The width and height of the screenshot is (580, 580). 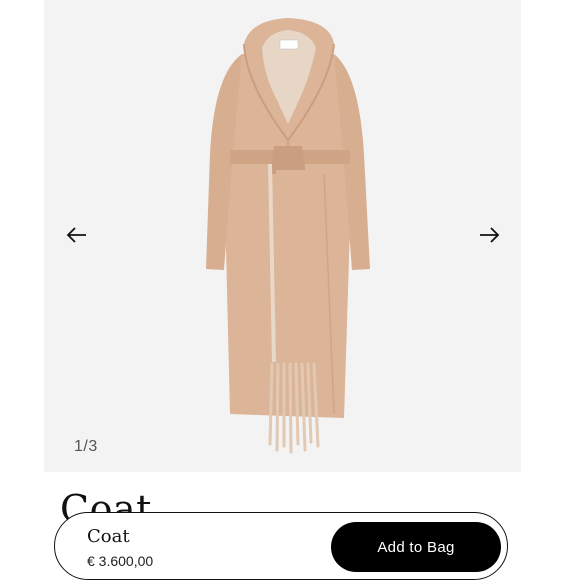 What do you see at coordinates (108, 536) in the screenshot?
I see `bar-product-name: Coat` at bounding box center [108, 536].